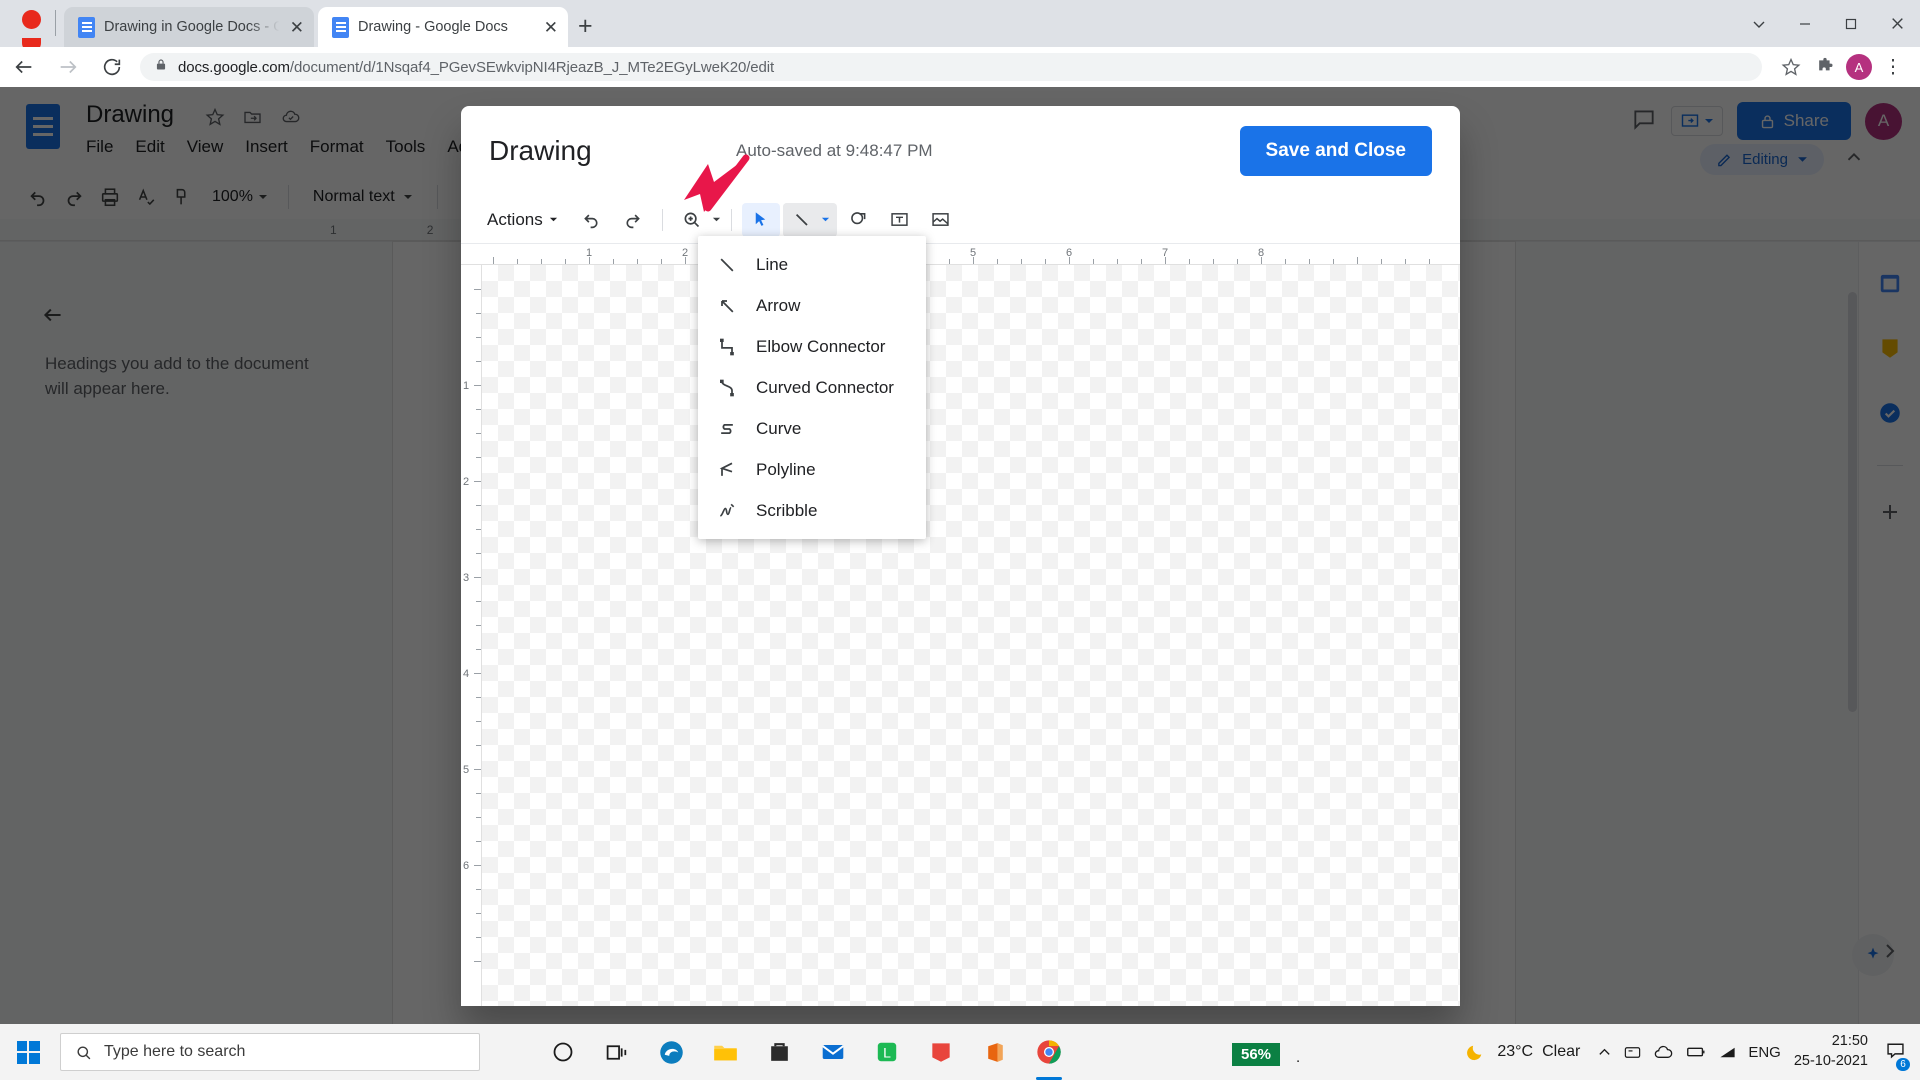 The height and width of the screenshot is (1080, 1920). Describe the element at coordinates (825, 387) in the screenshot. I see `menu-item-label: Curved Connector` at that location.